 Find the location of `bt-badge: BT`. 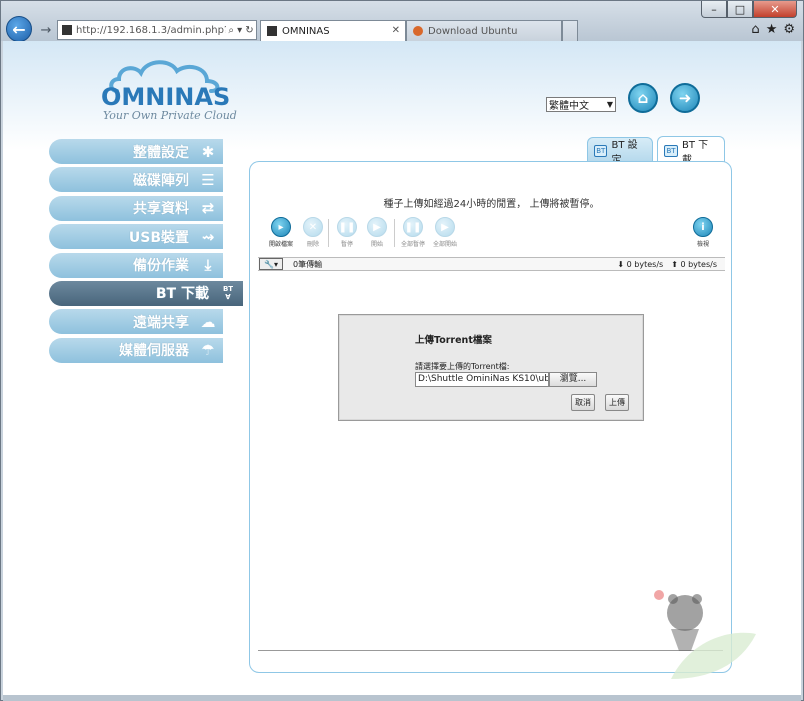

bt-badge: BT is located at coordinates (228, 289).